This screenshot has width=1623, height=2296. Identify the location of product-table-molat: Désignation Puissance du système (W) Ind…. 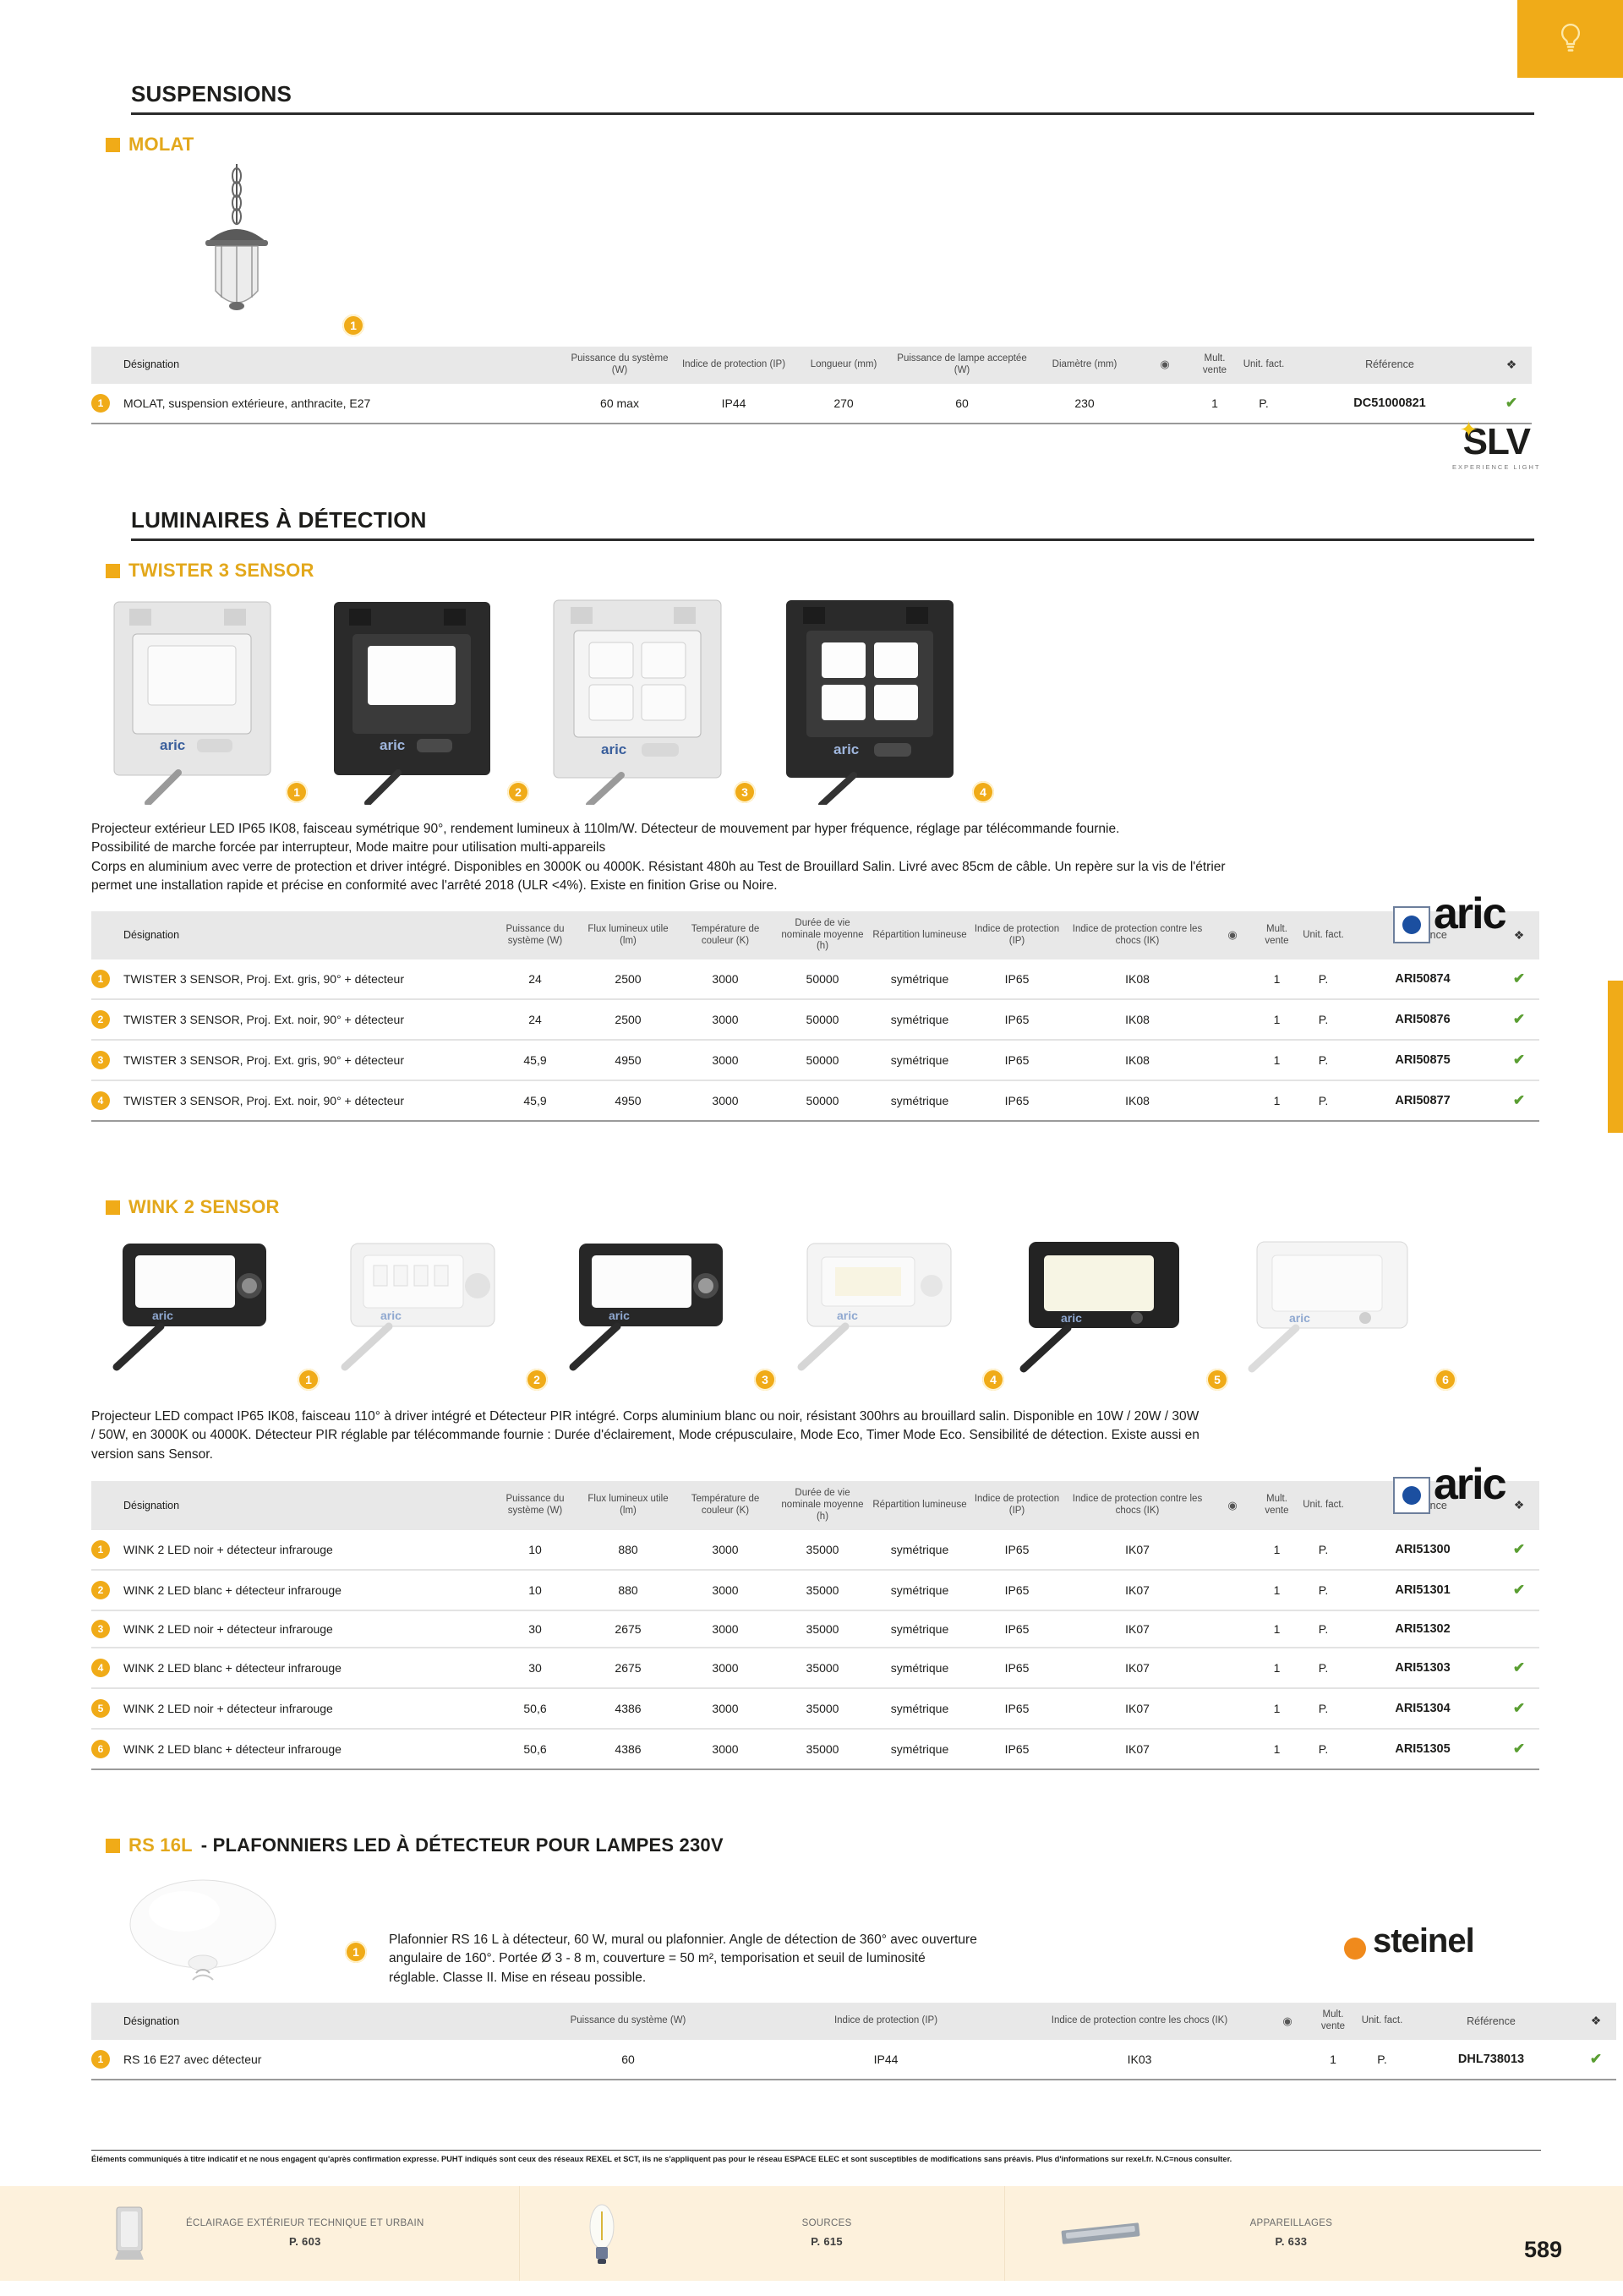
(812, 385).